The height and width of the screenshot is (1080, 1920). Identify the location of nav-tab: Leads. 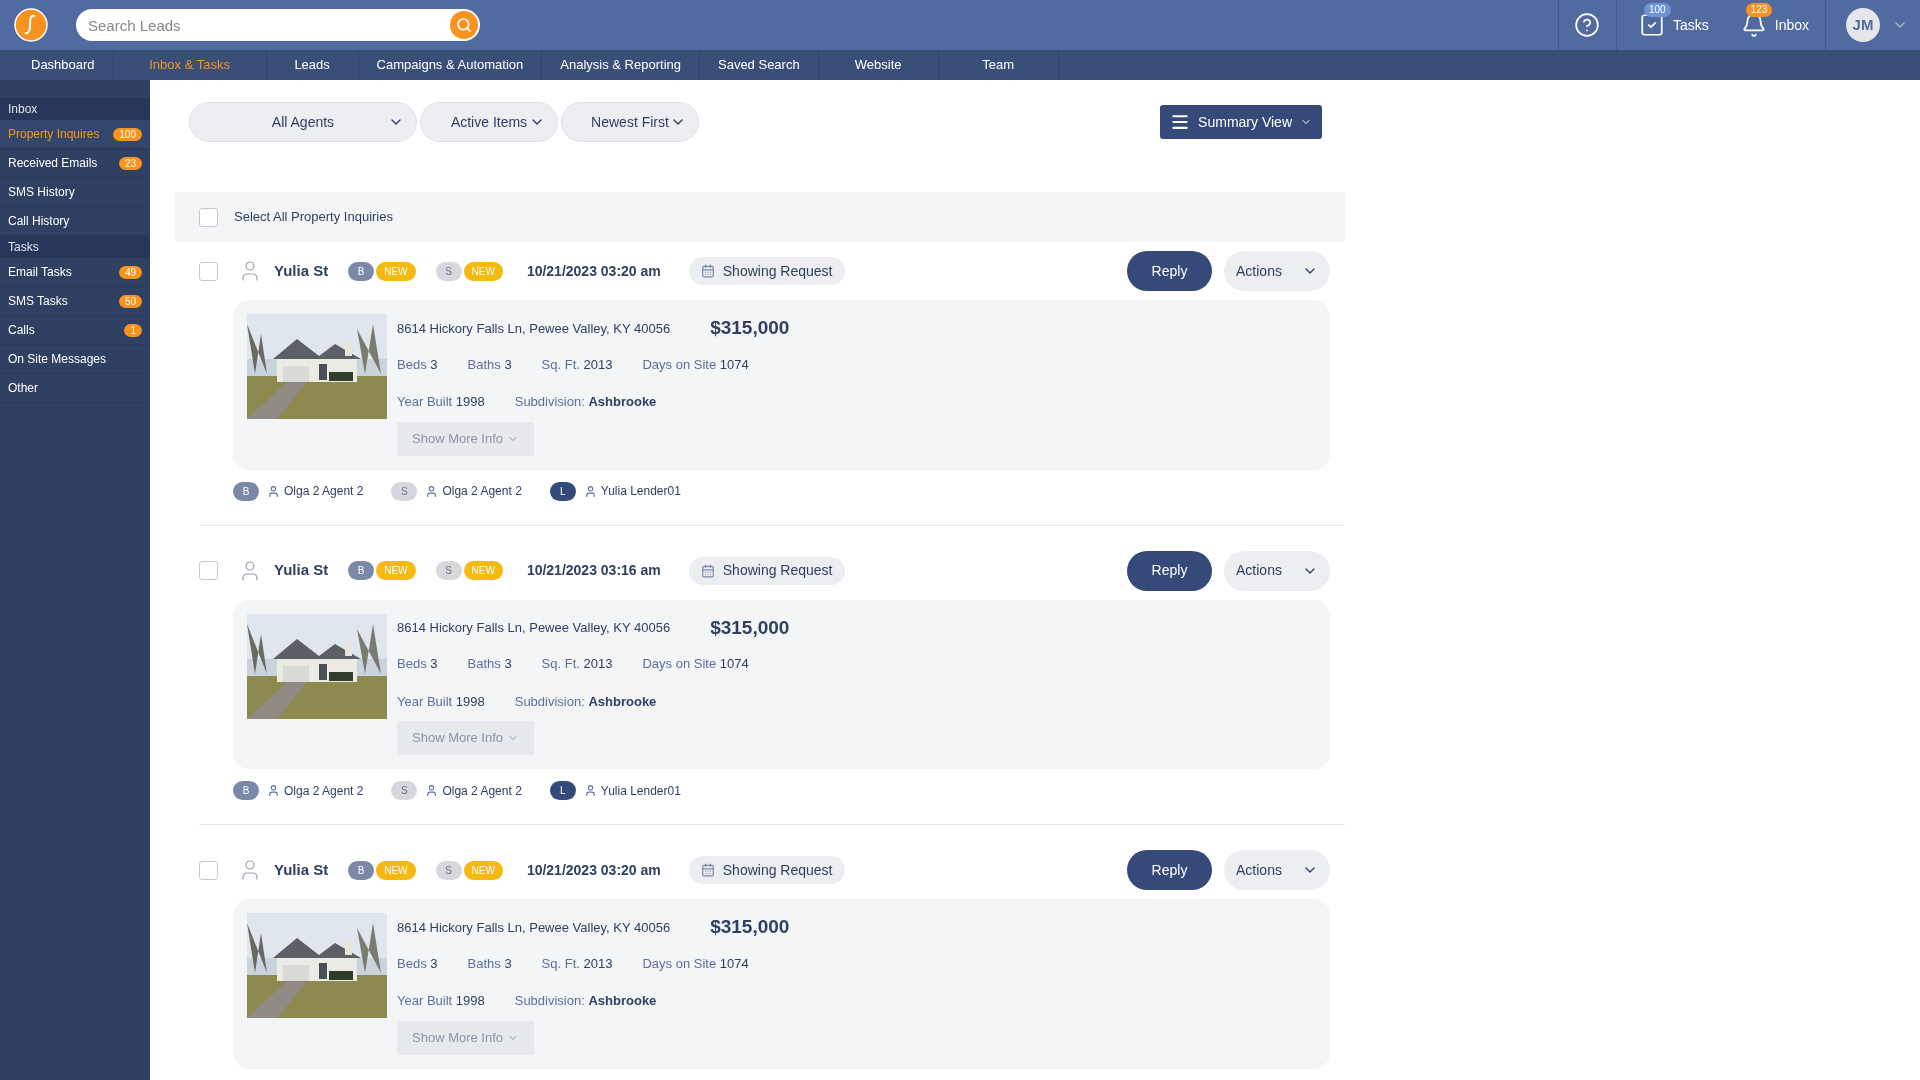
(312, 65).